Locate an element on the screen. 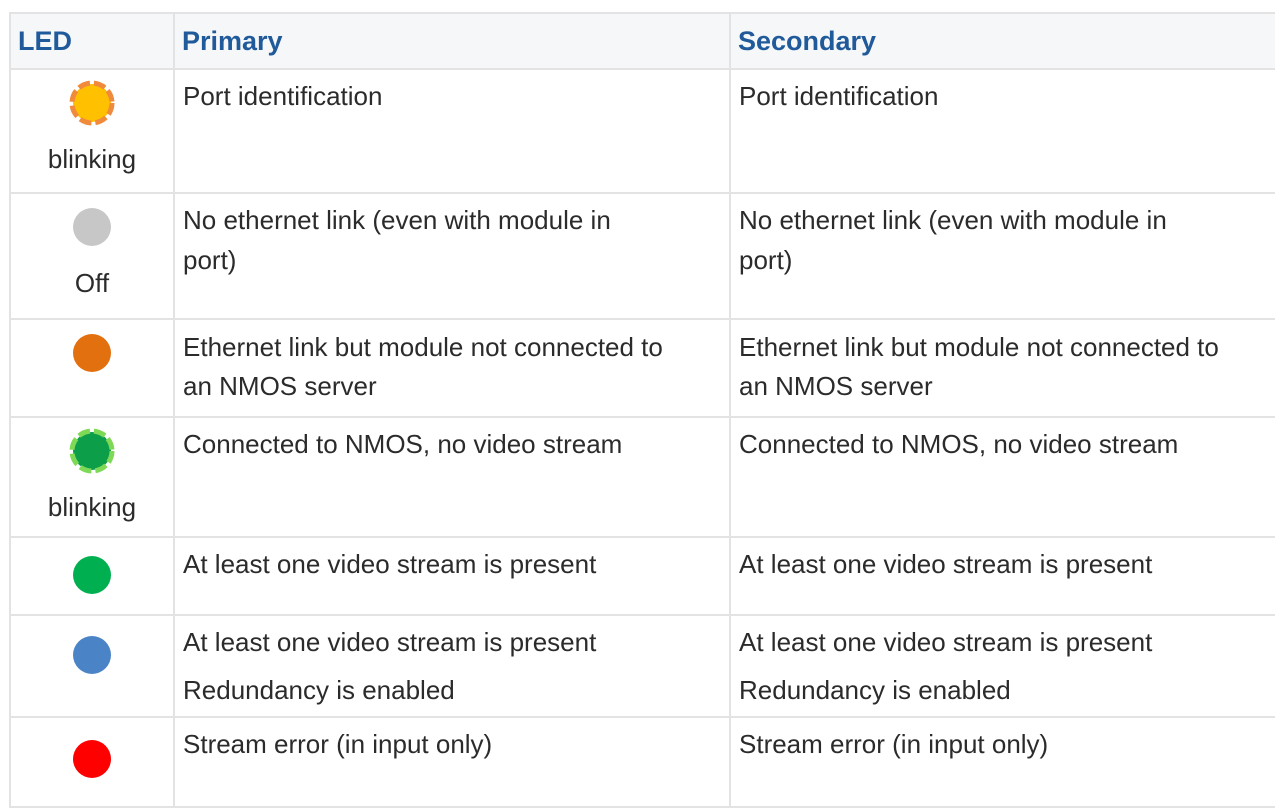  led-gray-off-icon is located at coordinates (92, 227).